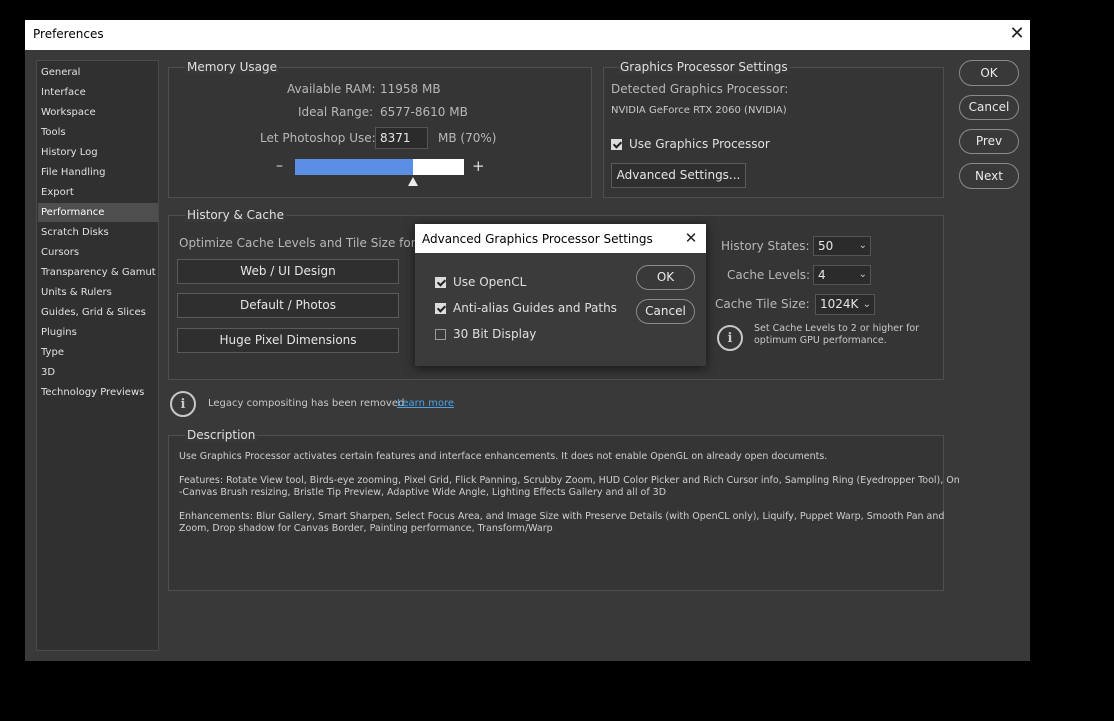  I want to click on available-ram-label: Available RAM:, so click(331, 89).